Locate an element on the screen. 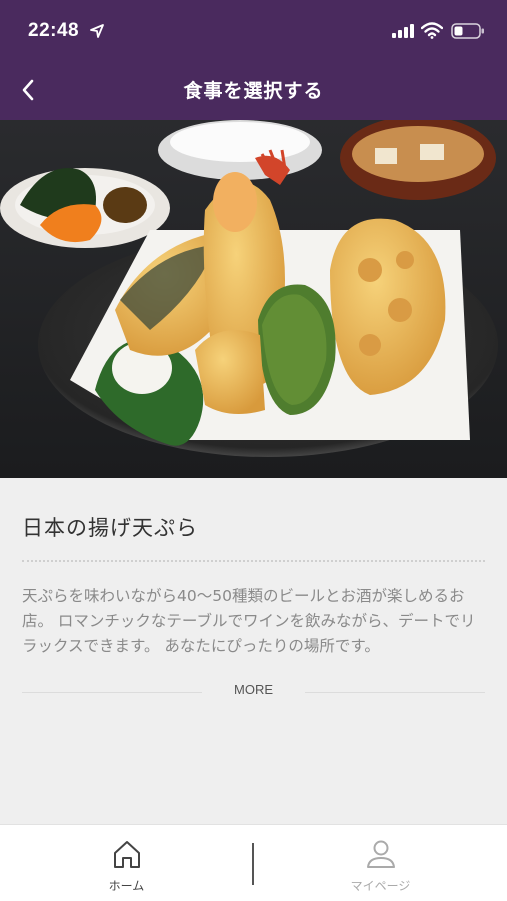 This screenshot has height=901, width=507. home-icon is located at coordinates (126, 854).